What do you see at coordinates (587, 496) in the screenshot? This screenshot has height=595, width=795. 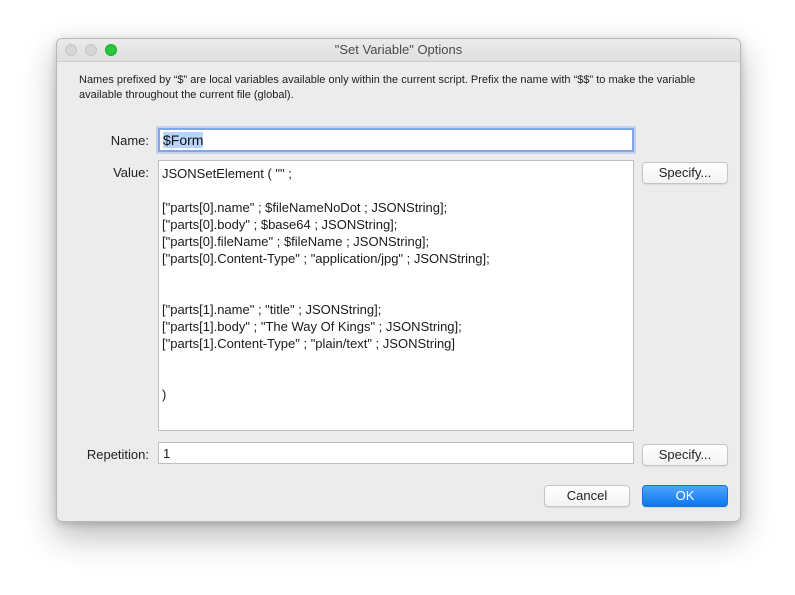 I see `cancel-button: Cancel` at bounding box center [587, 496].